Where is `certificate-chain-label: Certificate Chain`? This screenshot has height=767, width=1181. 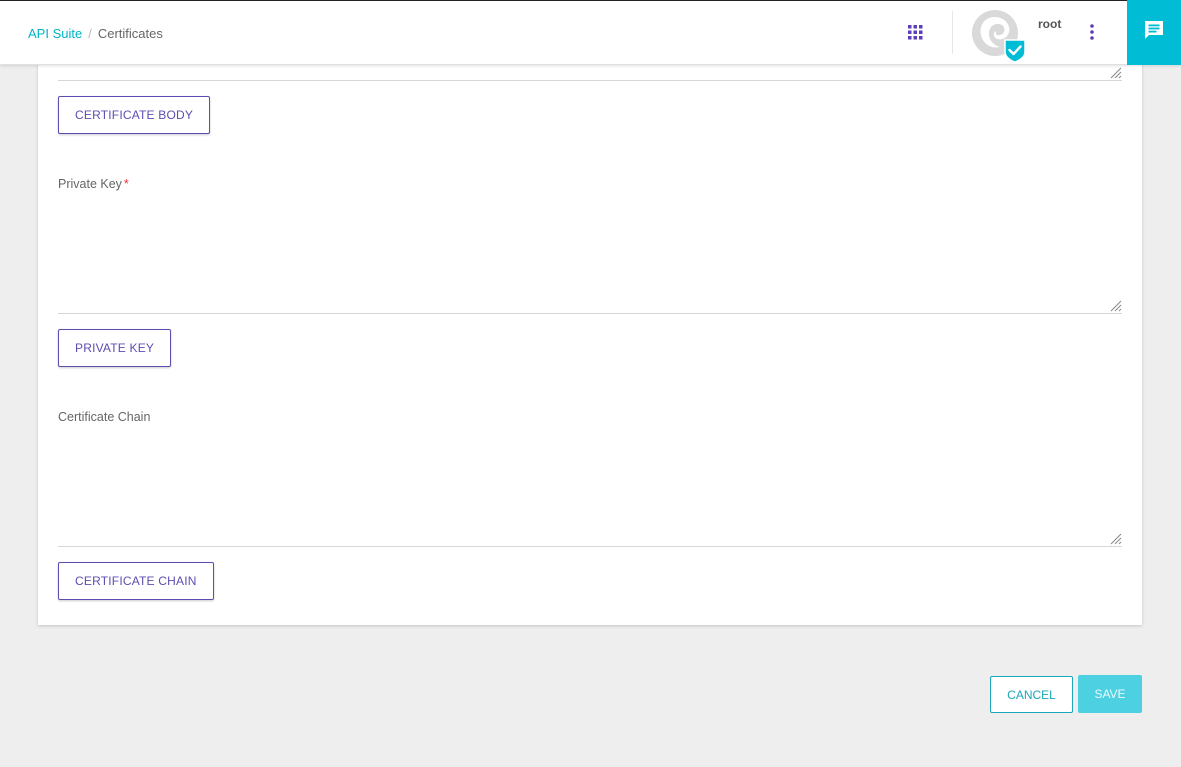
certificate-chain-label: Certificate Chain is located at coordinates (104, 417).